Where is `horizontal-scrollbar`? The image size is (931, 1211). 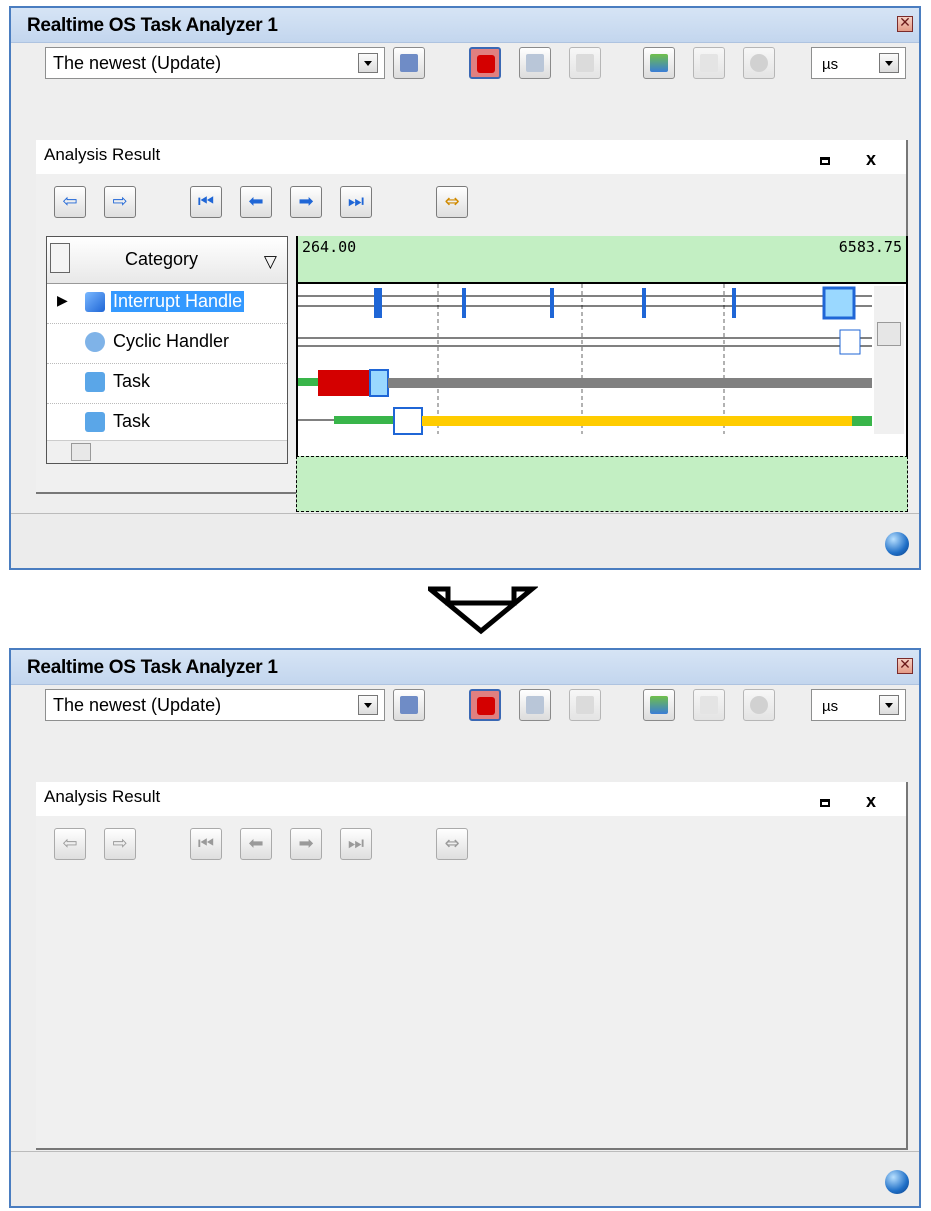
horizontal-scrollbar is located at coordinates (167, 451).